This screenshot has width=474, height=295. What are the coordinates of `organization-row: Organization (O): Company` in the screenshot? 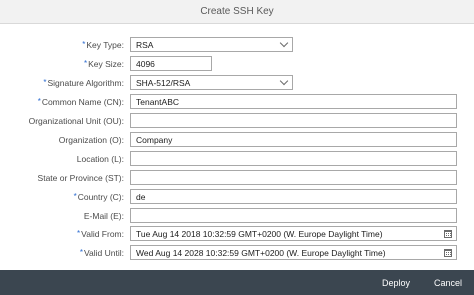 It's located at (237, 139).